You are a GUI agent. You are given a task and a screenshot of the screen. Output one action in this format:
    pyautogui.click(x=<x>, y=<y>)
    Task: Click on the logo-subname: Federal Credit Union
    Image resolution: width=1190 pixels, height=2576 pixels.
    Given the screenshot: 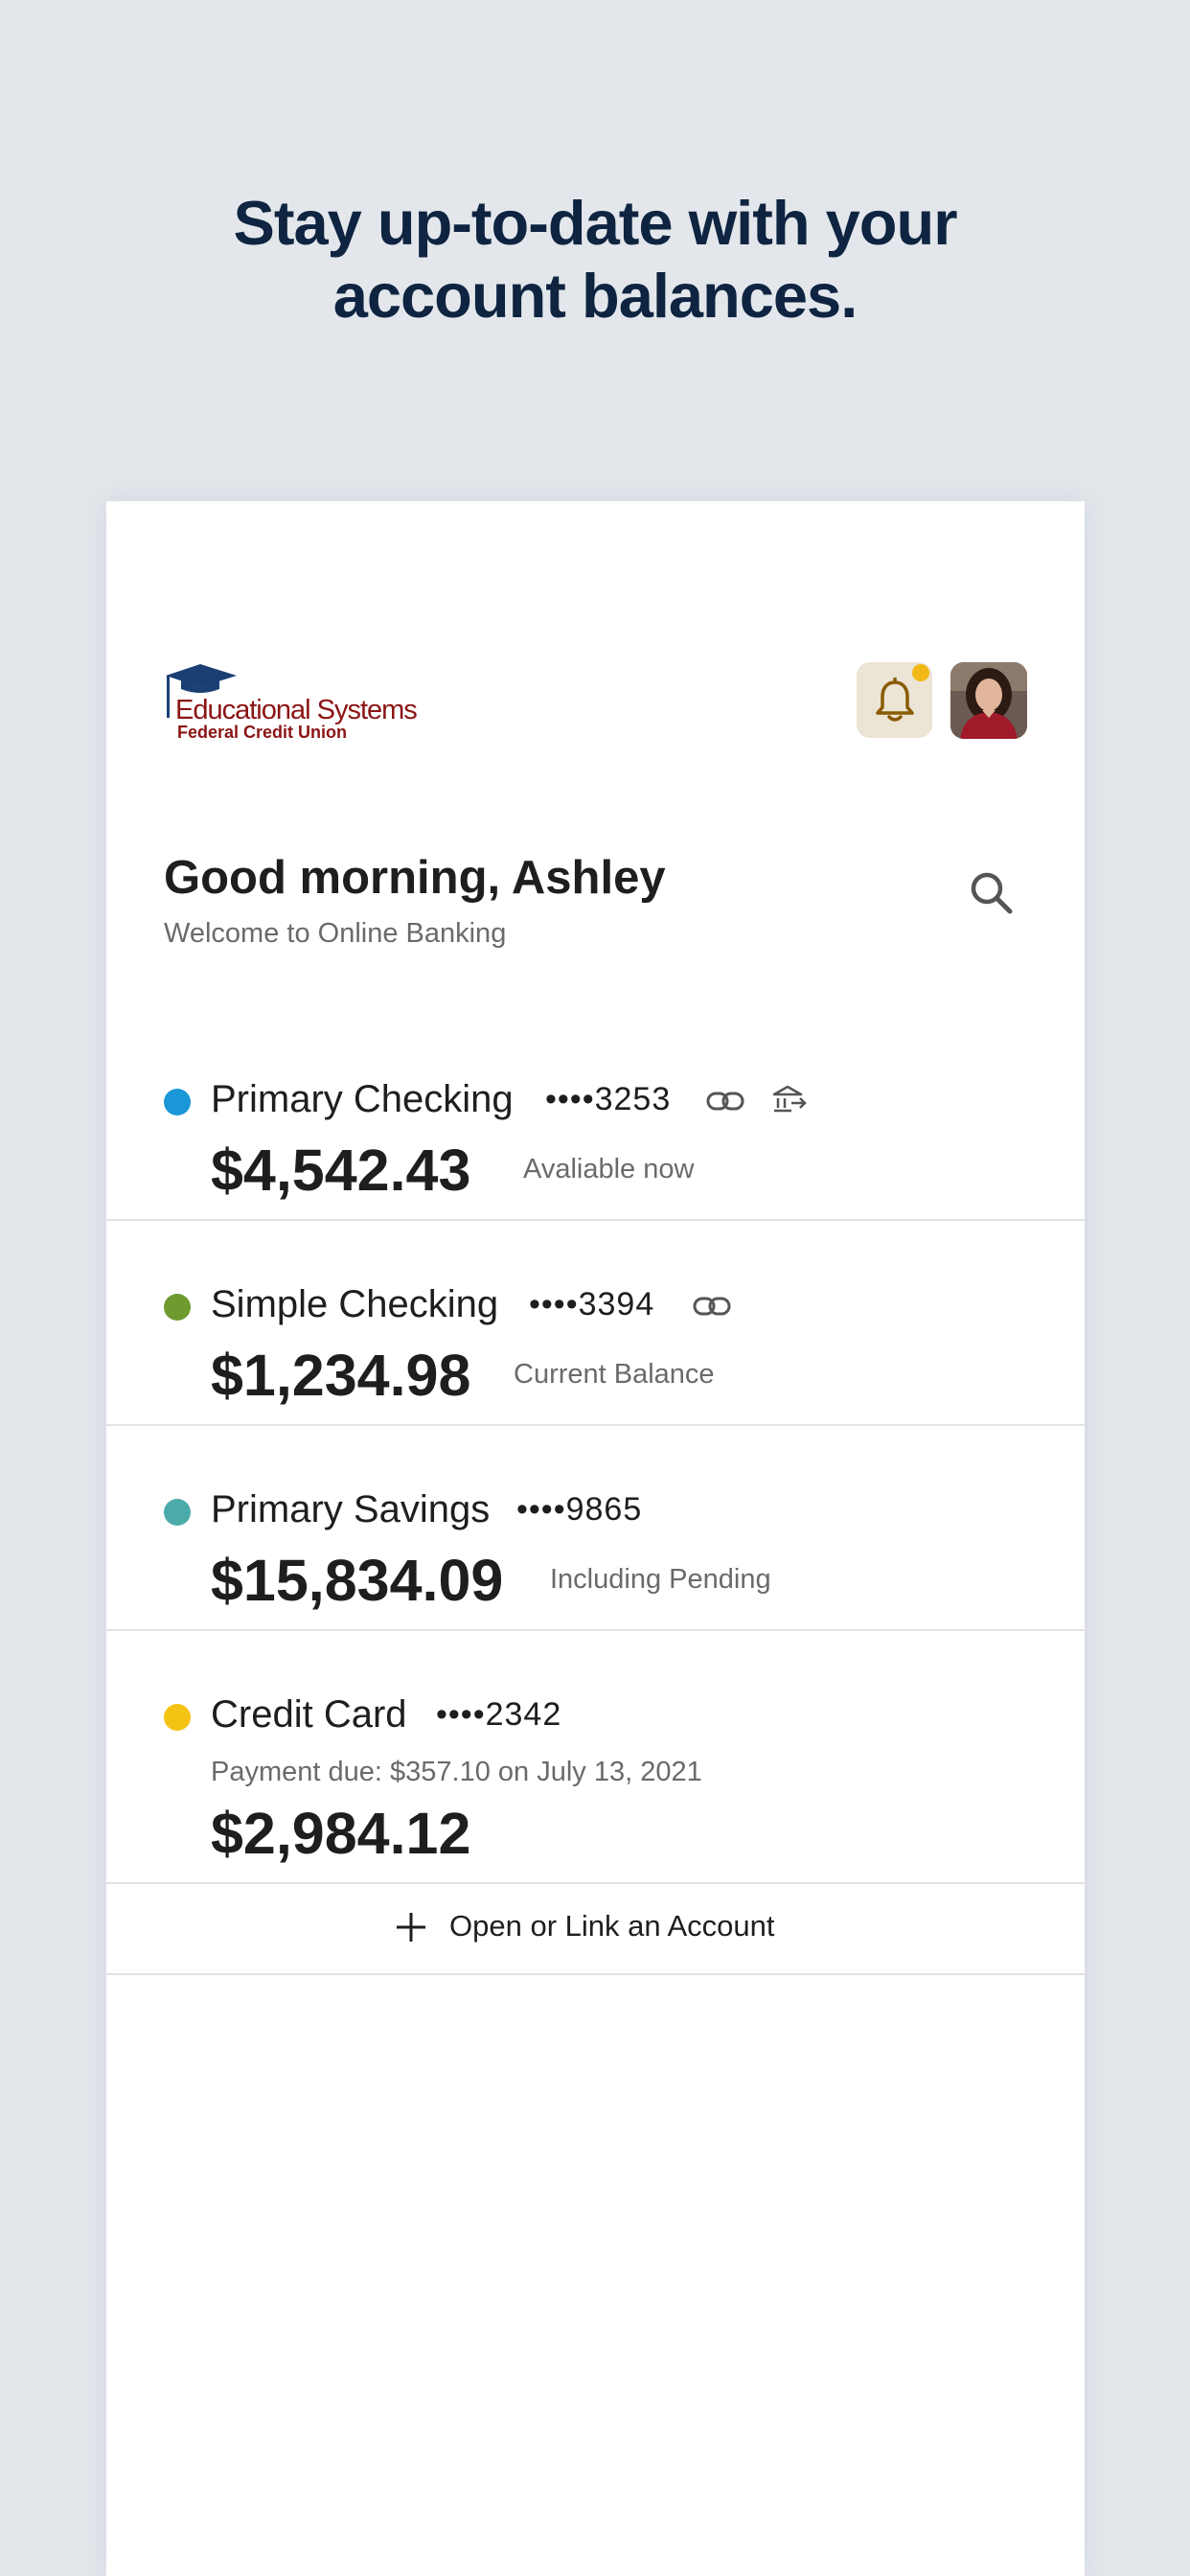 What is the action you would take?
    pyautogui.click(x=263, y=732)
    